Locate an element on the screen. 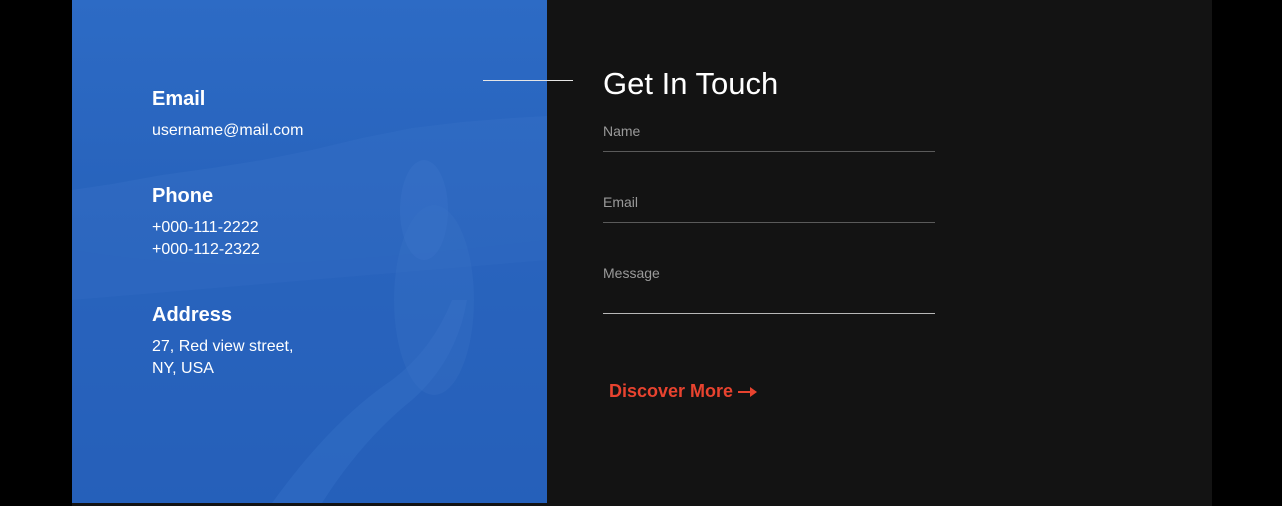 The height and width of the screenshot is (506, 1282). phone-info: Phone +000-111-2222 +000-112-2322 is located at coordinates (206, 222).